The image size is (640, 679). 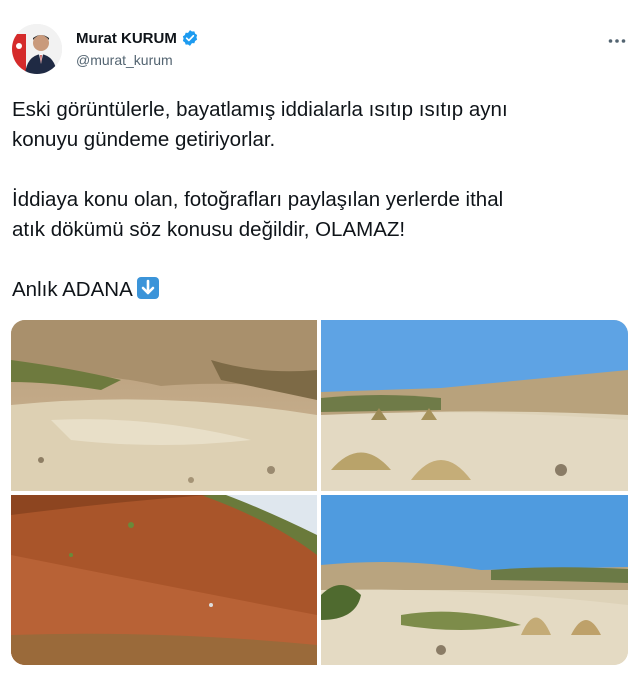 I want to click on verified-badge-icon, so click(x=189, y=38).